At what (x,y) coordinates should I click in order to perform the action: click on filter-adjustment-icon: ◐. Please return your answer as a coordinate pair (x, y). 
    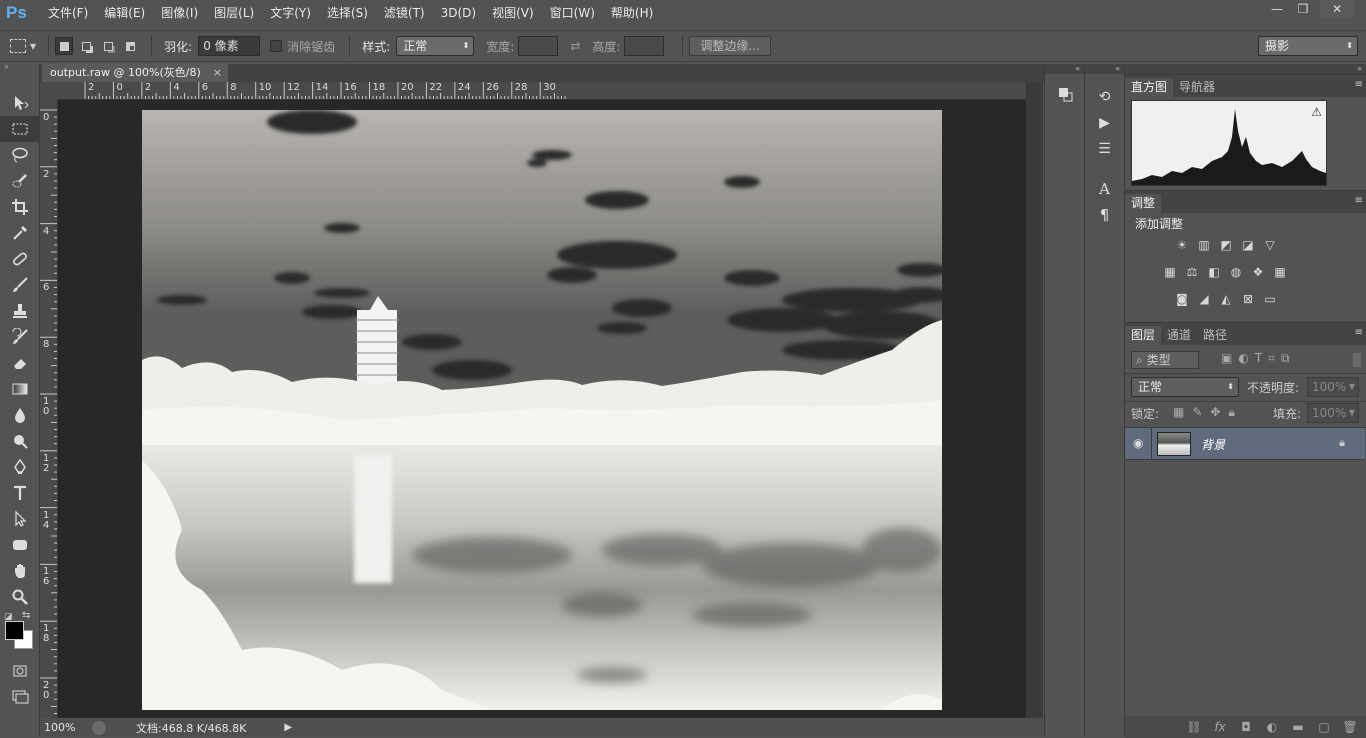
    Looking at the image, I should click on (1243, 358).